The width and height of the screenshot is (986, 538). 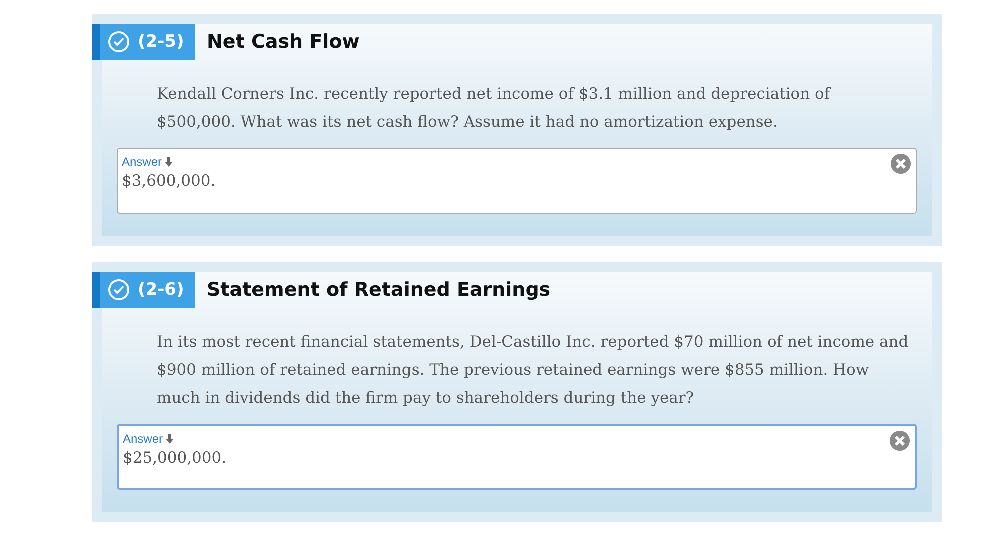 I want to click on answer-value: $25,000,000., so click(x=175, y=458).